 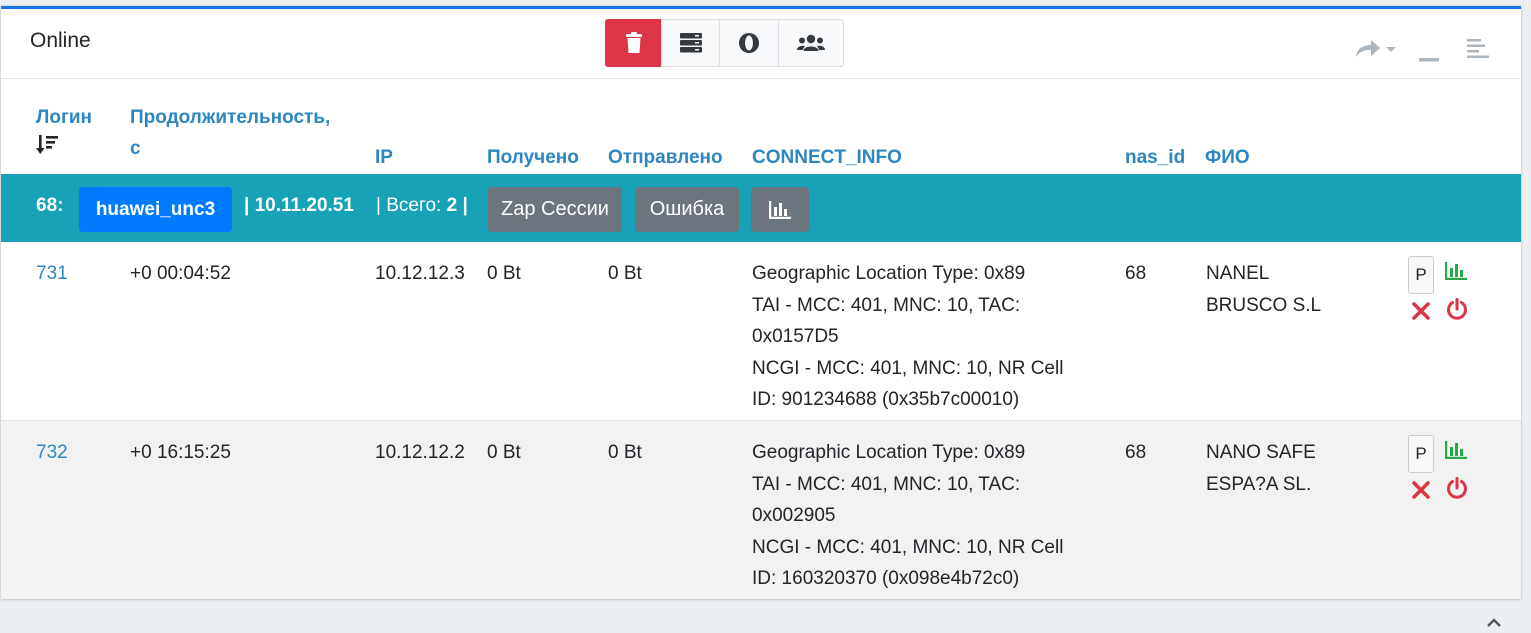 What do you see at coordinates (47, 145) in the screenshot?
I see `sort-desc-icon` at bounding box center [47, 145].